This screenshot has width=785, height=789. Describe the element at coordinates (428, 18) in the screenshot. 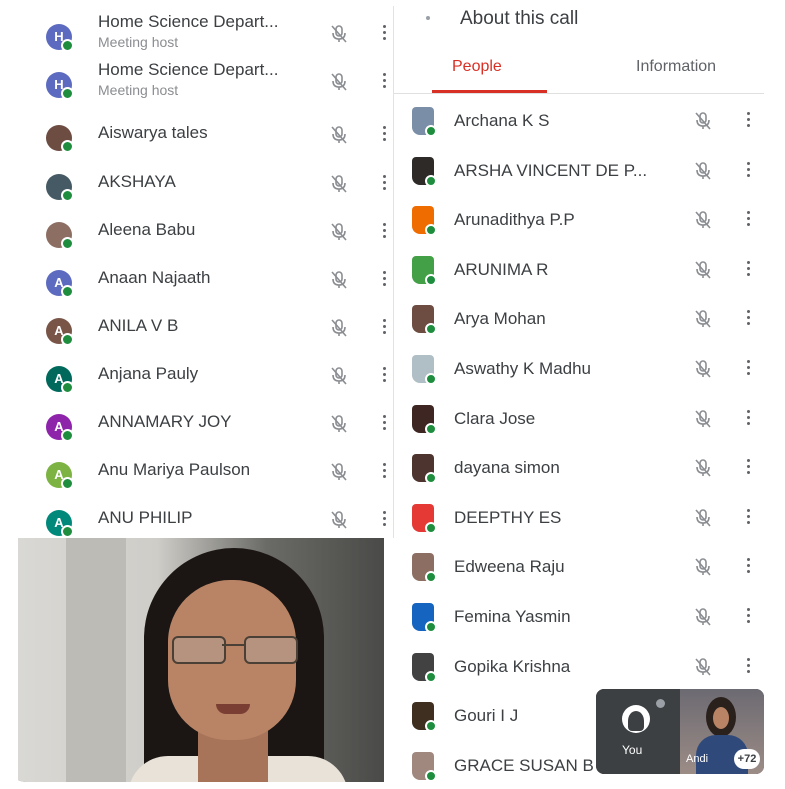

I see `back-icon` at that location.